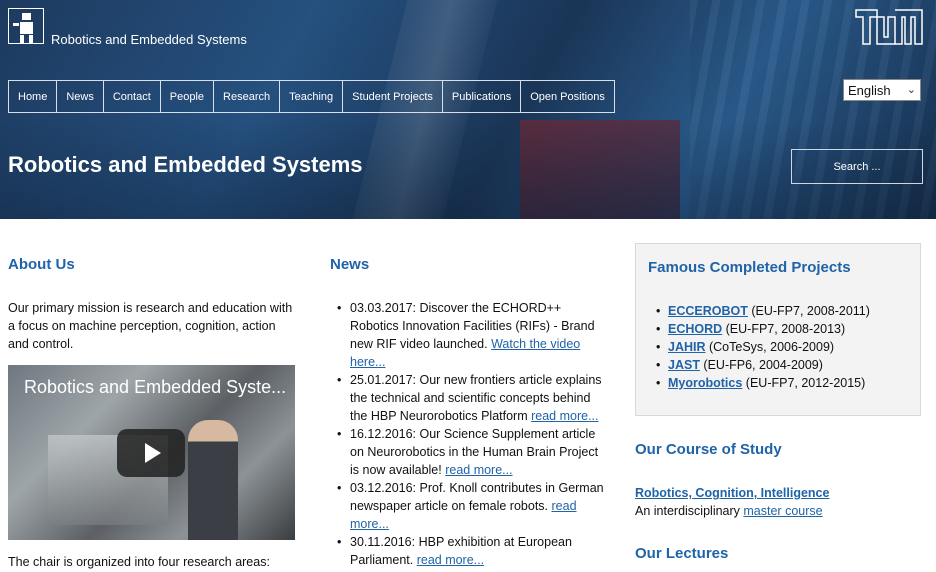 The height and width of the screenshot is (572, 936). I want to click on chevron-down-icon: ⌄, so click(911, 90).